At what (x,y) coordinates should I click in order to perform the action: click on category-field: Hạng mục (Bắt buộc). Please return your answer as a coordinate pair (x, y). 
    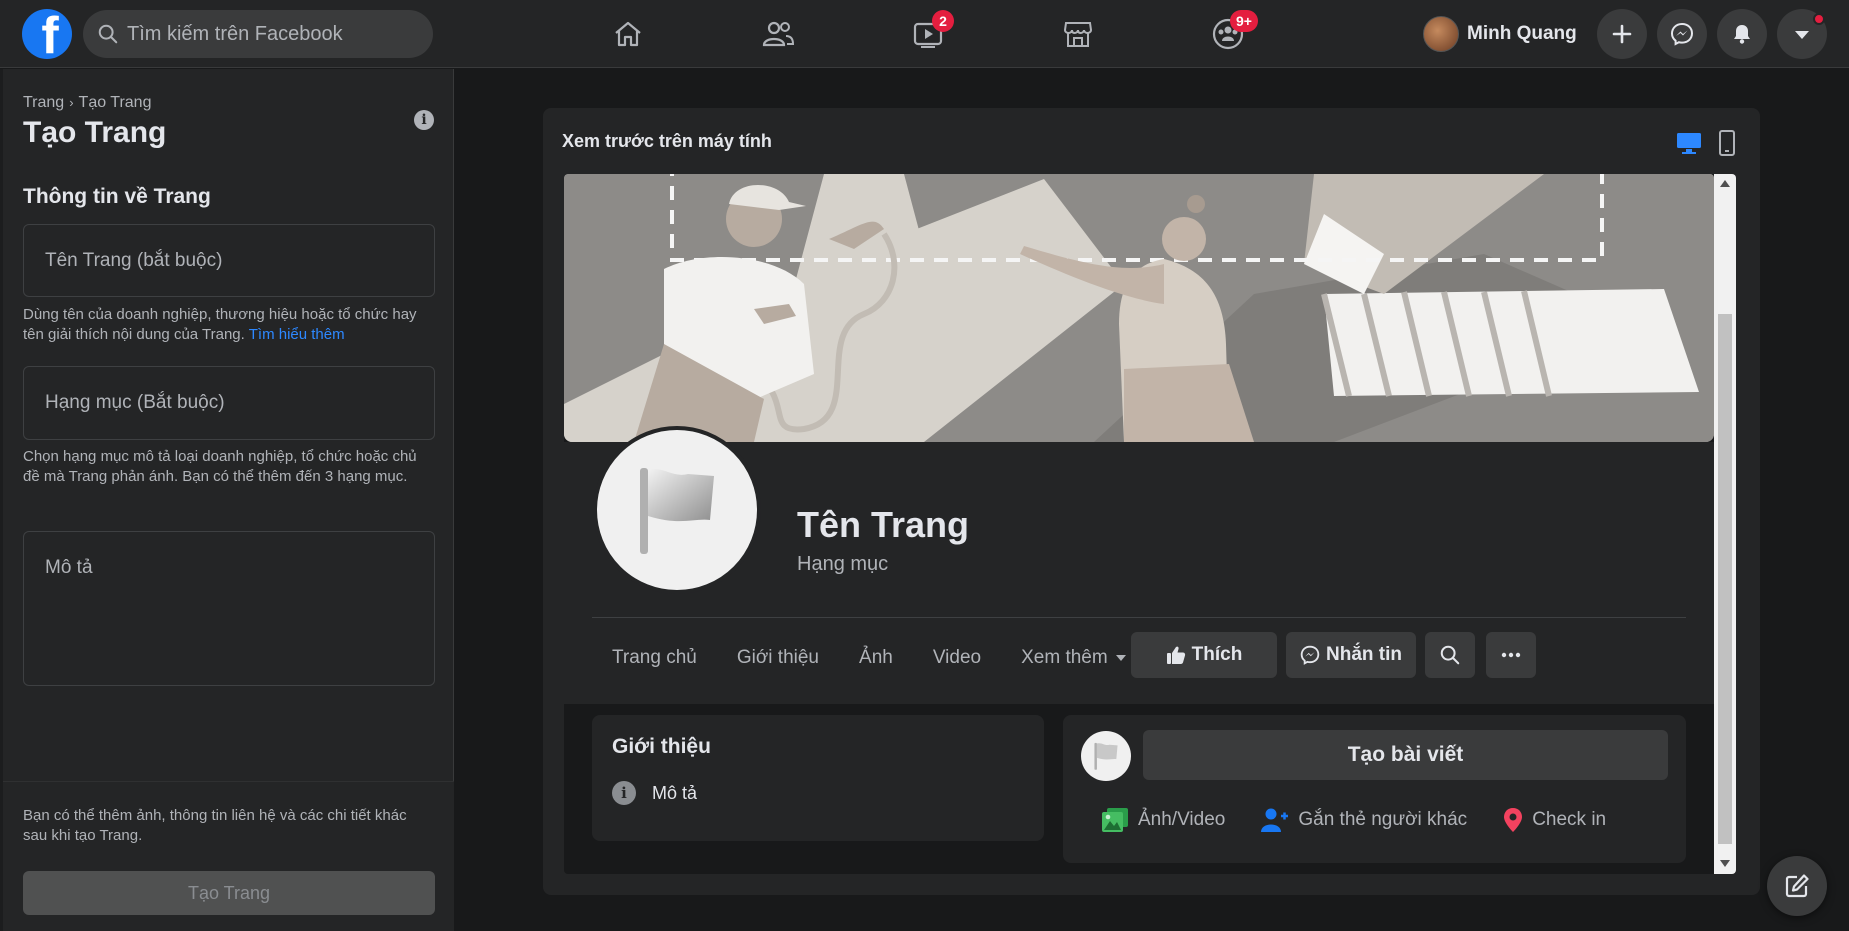
    Looking at the image, I should click on (229, 403).